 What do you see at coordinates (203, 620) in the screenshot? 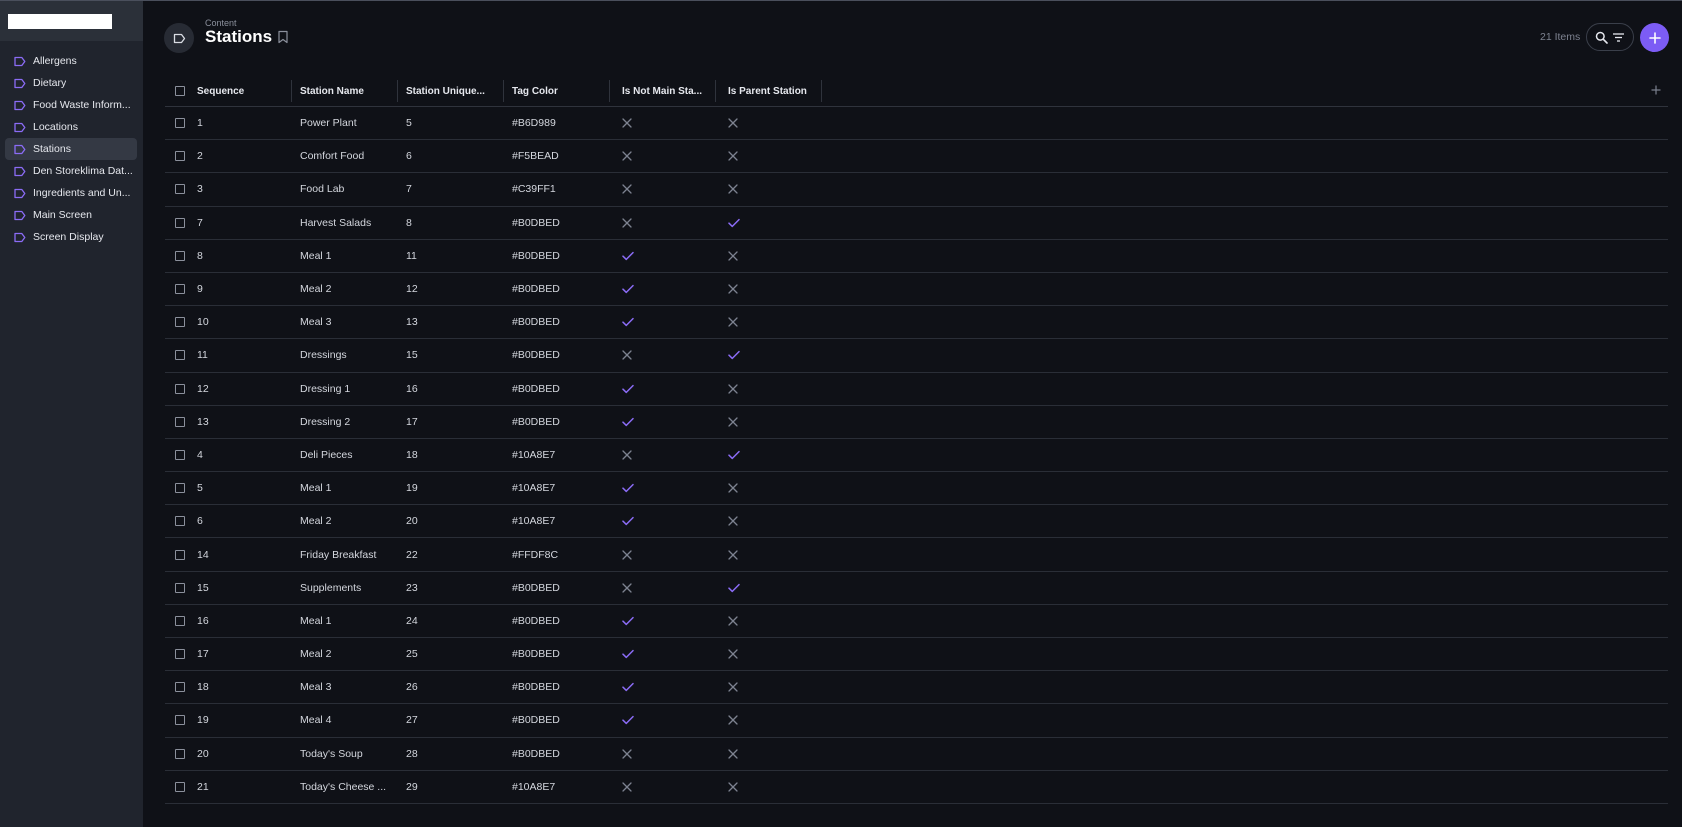
I see `cell-sequence: 16` at bounding box center [203, 620].